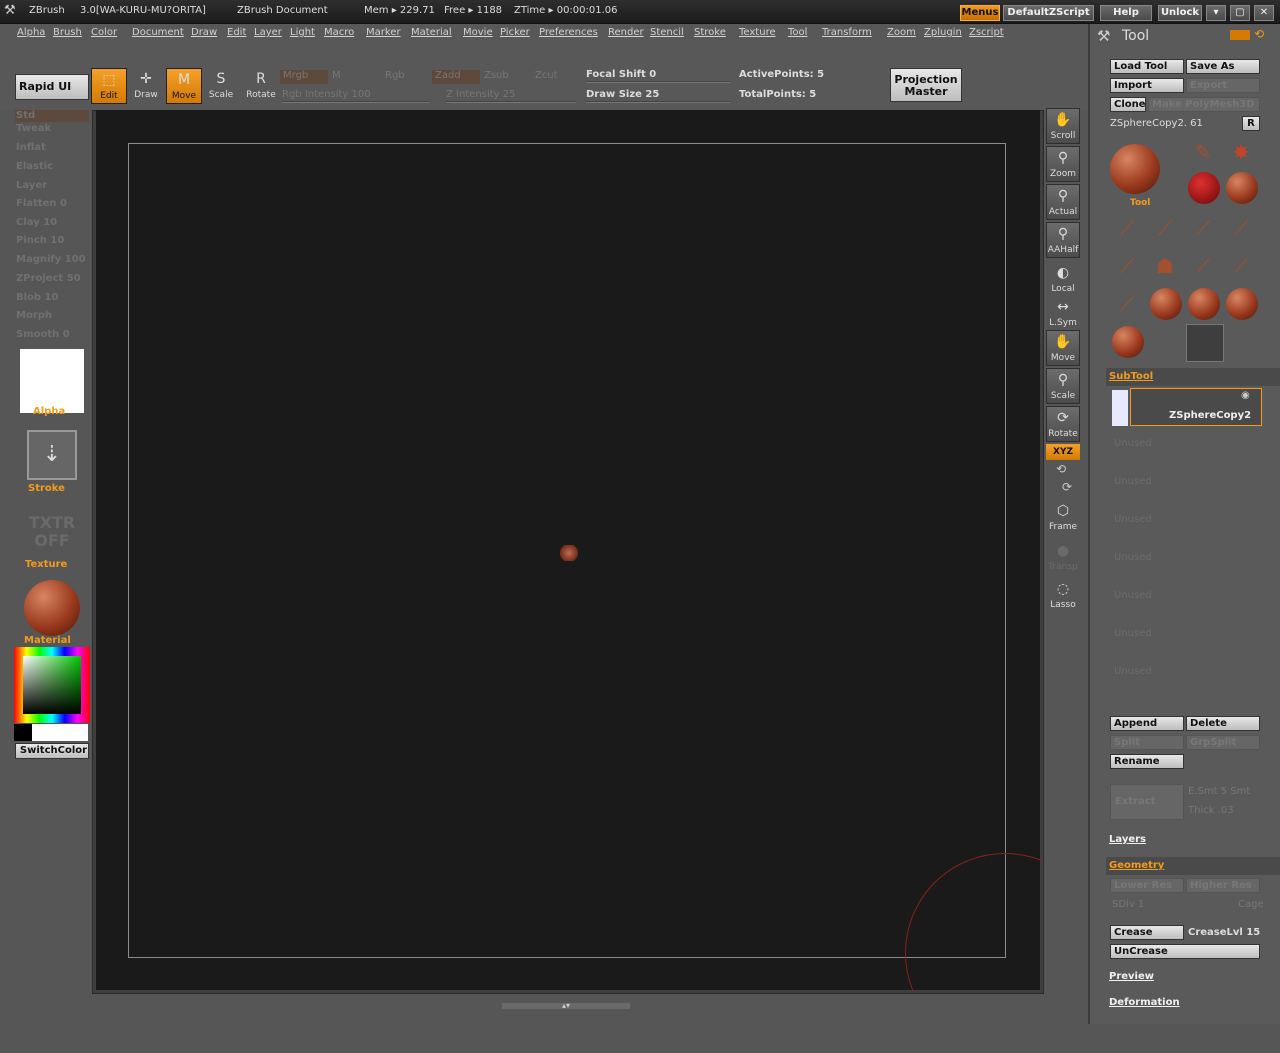  What do you see at coordinates (1223, 723) in the screenshot?
I see `delete-button: Delete` at bounding box center [1223, 723].